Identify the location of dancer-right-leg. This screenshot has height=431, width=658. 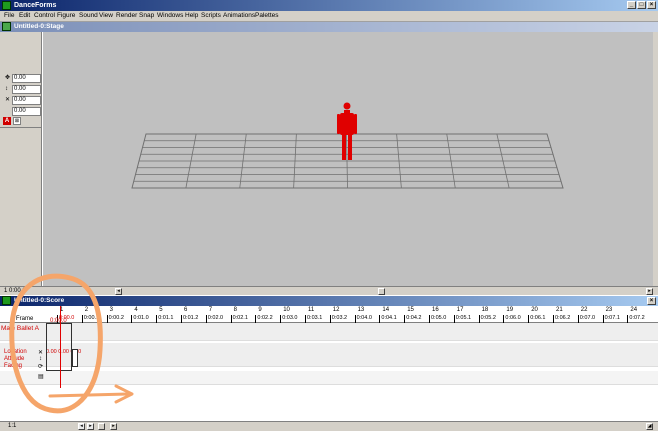
(350, 147).